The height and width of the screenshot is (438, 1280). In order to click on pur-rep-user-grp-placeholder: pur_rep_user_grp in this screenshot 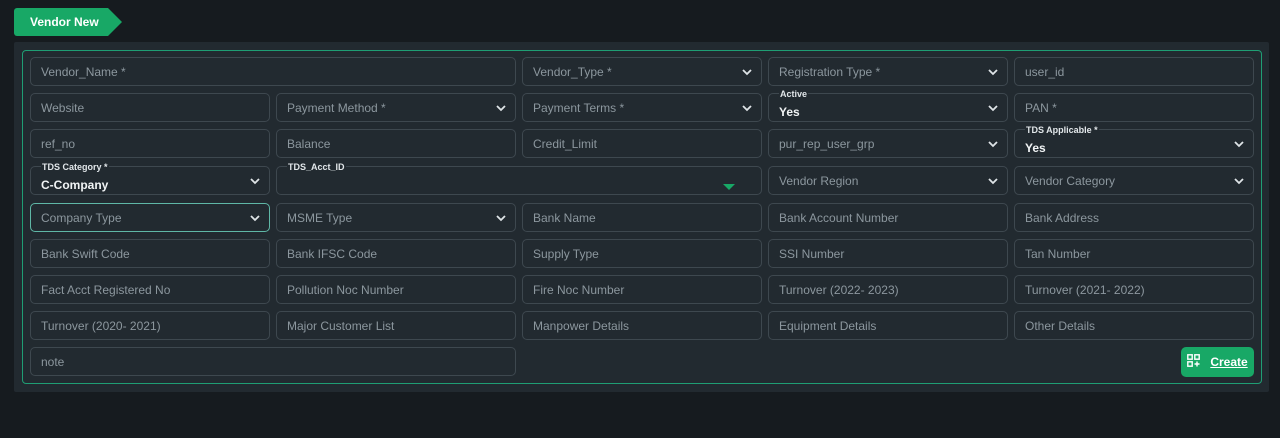, I will do `click(827, 143)`.